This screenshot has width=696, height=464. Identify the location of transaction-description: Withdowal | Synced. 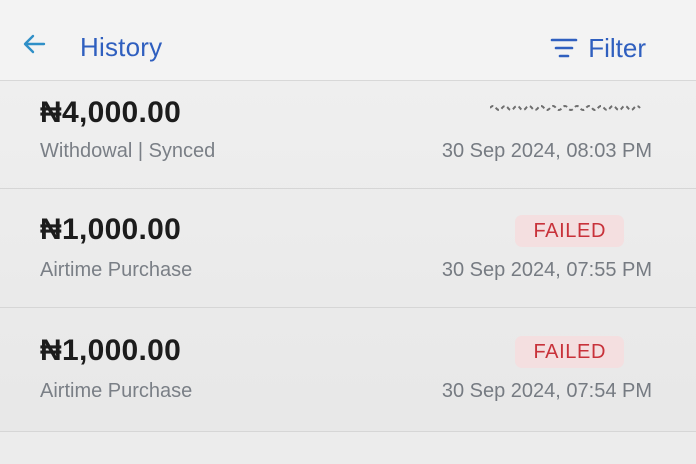
(128, 151).